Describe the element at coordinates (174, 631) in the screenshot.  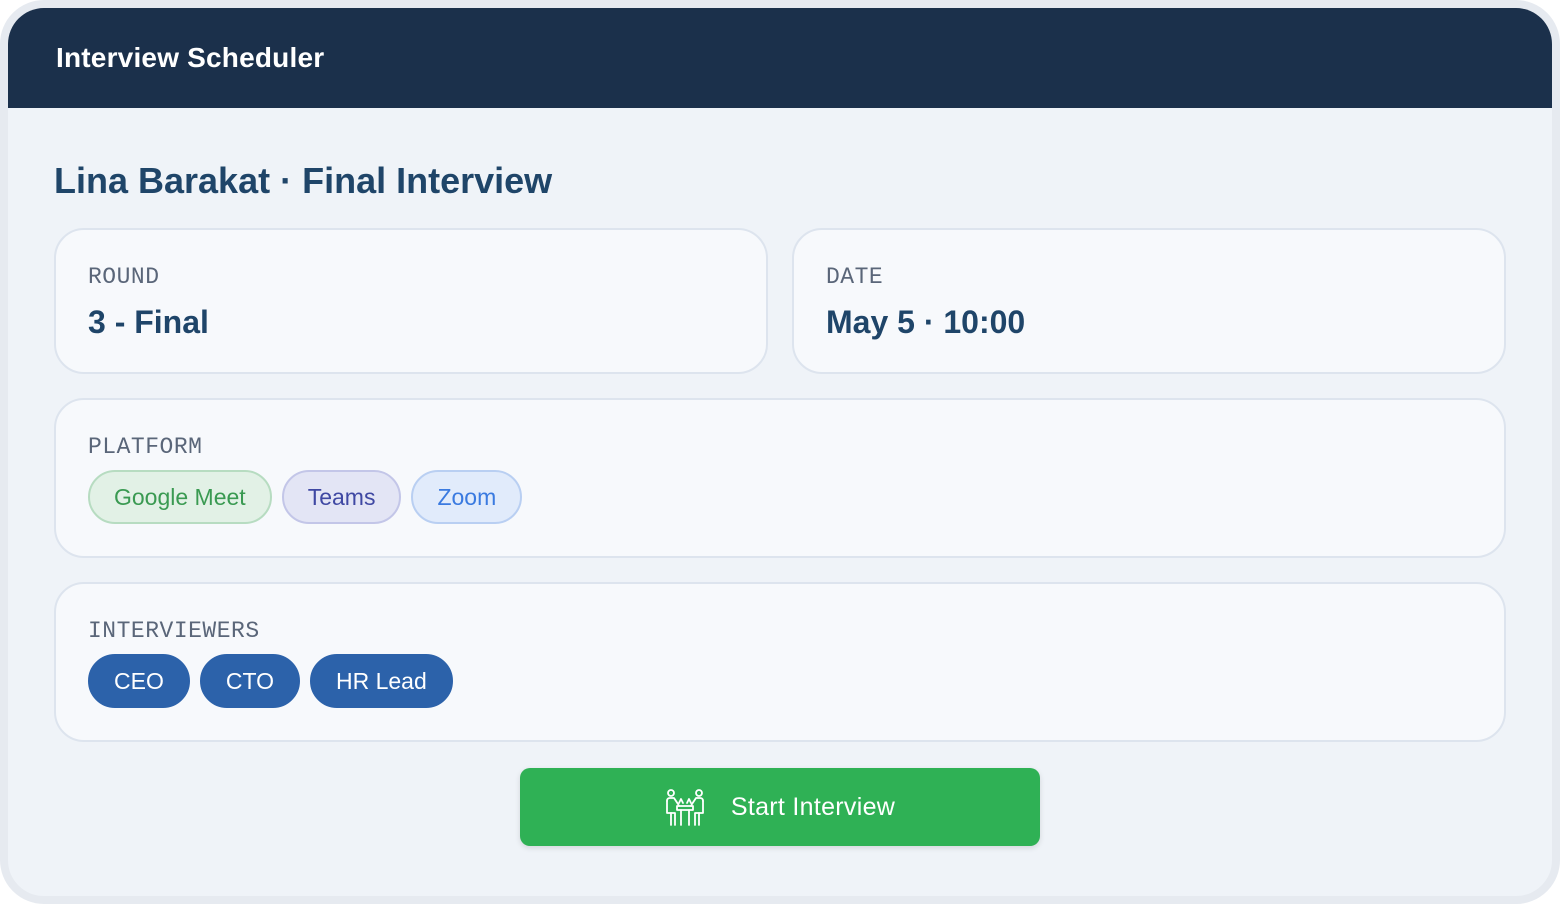
I see `interviewers-label: INTERVIEWERS` at that location.